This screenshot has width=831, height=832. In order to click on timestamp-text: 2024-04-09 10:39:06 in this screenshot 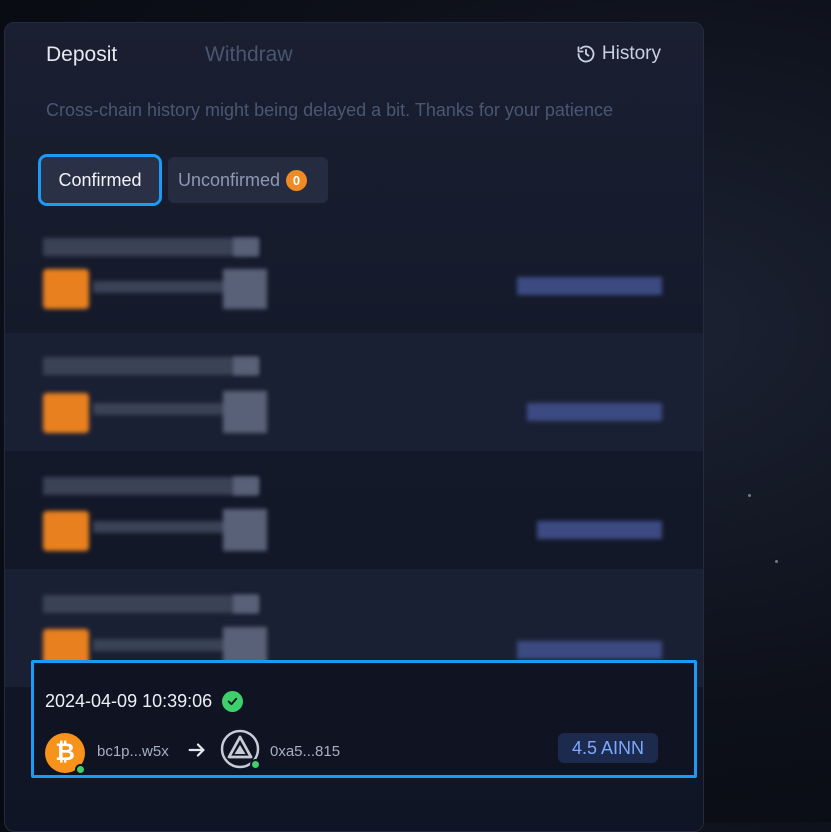, I will do `click(129, 701)`.